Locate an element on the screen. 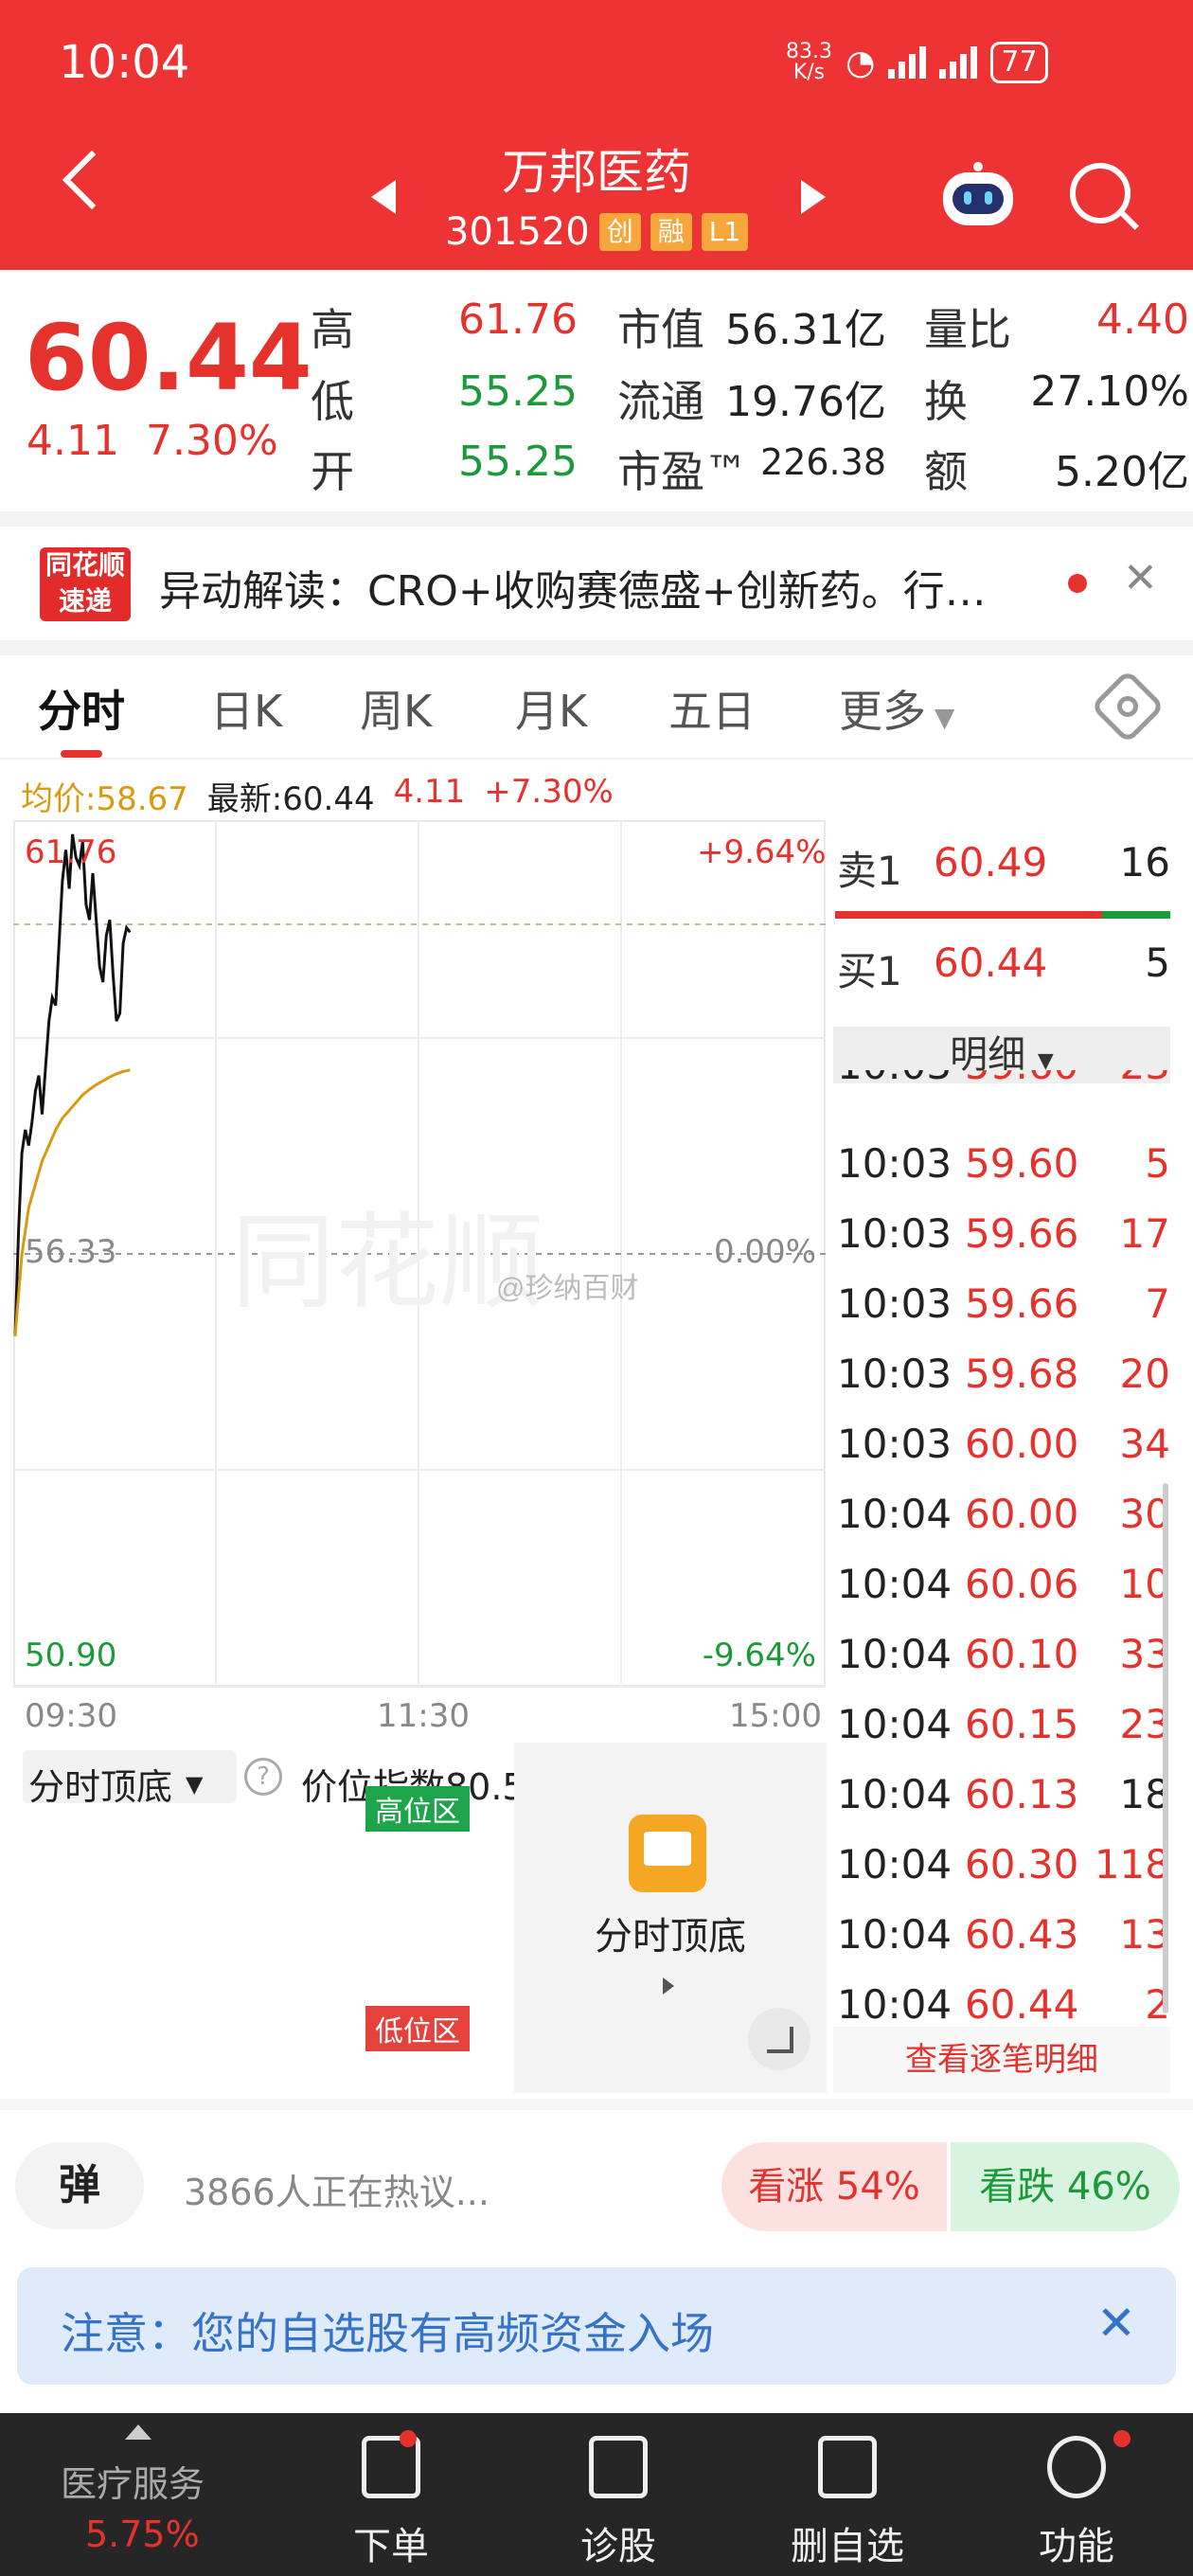 This screenshot has width=1193, height=2576. sector-name: 医疗服务 is located at coordinates (133, 2481).